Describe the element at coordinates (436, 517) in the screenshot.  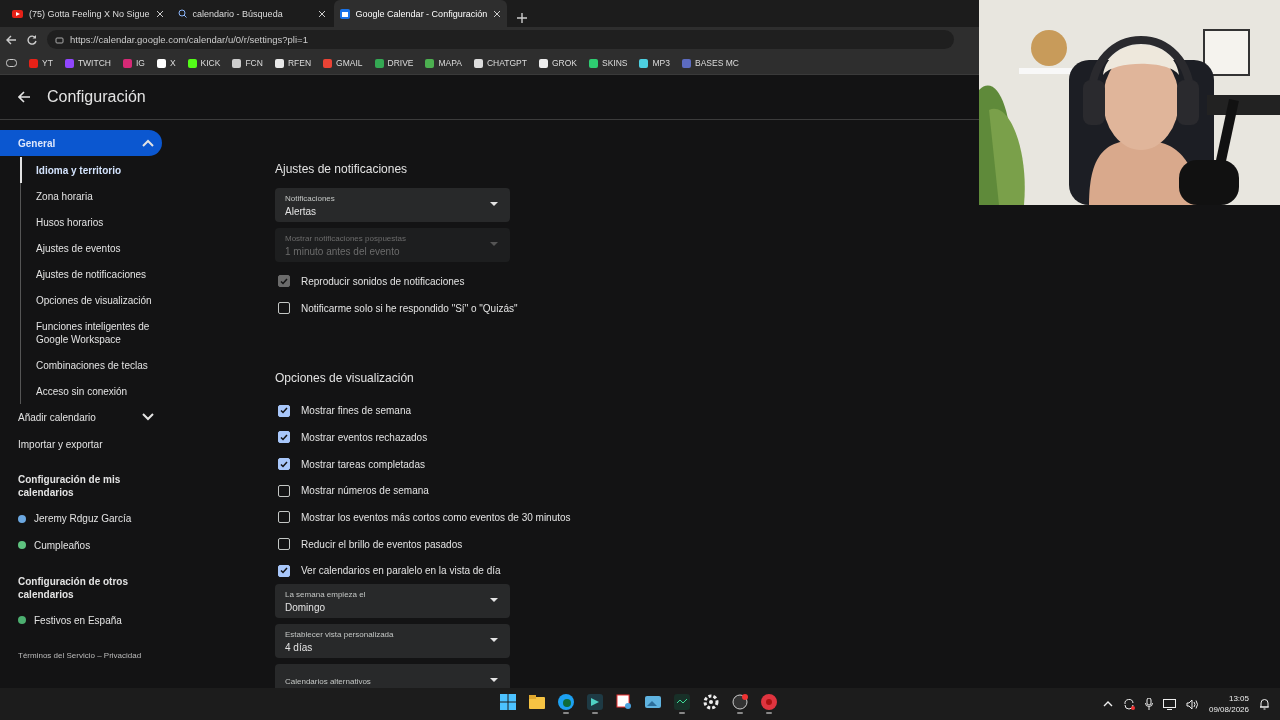
I see `checkbox-label: Mostrar los eventos más cortos como eventos de 30 minutos` at that location.